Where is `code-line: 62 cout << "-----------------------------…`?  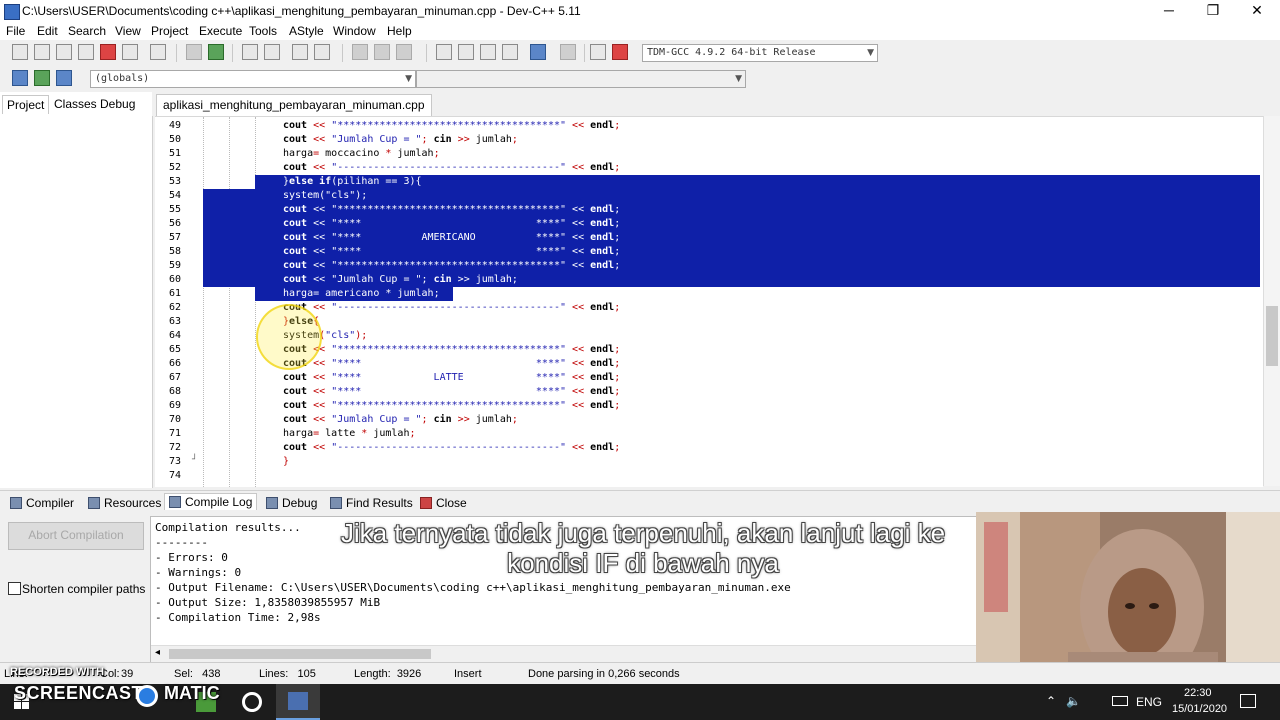 code-line: 62 cout << "-----------------------------… is located at coordinates (709, 308).